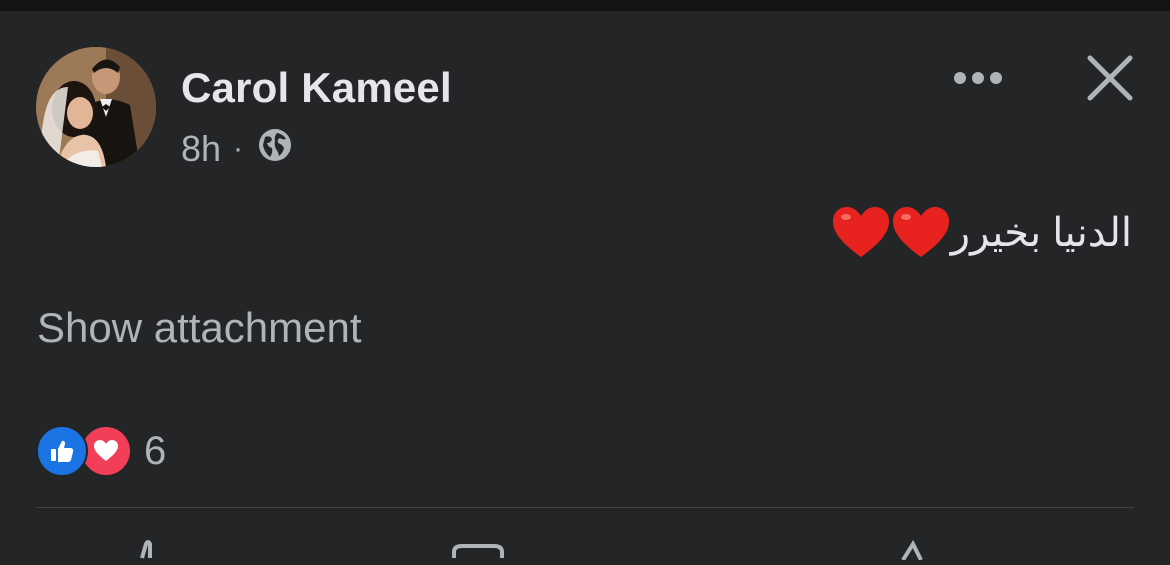 The height and width of the screenshot is (565, 1170). Describe the element at coordinates (585, 546) in the screenshot. I see `action-bar` at that location.